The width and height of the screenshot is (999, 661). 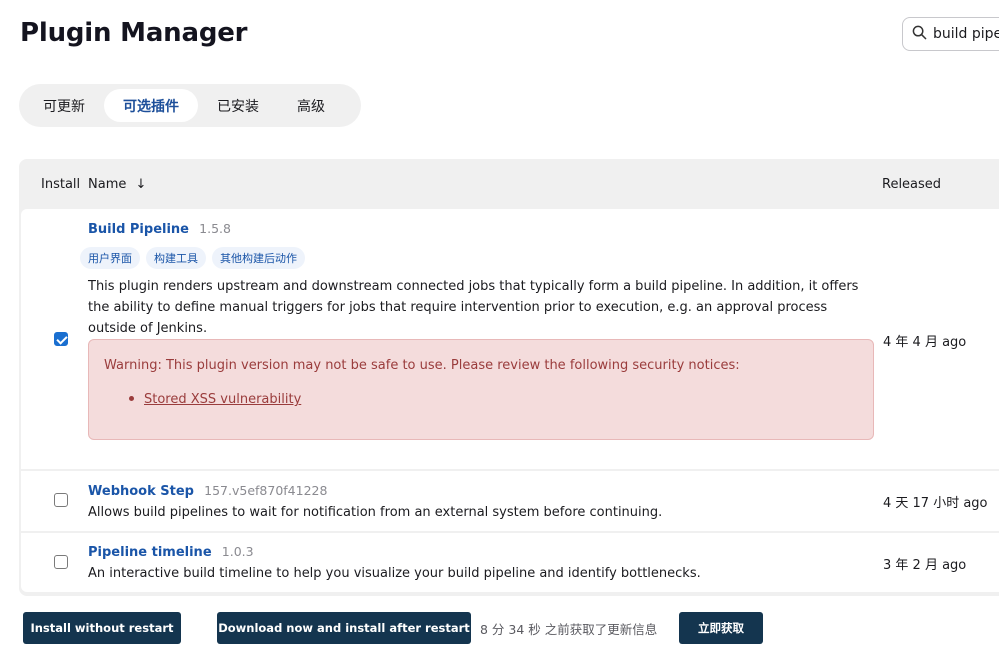 What do you see at coordinates (61, 184) in the screenshot?
I see `column-header-install: Install` at bounding box center [61, 184].